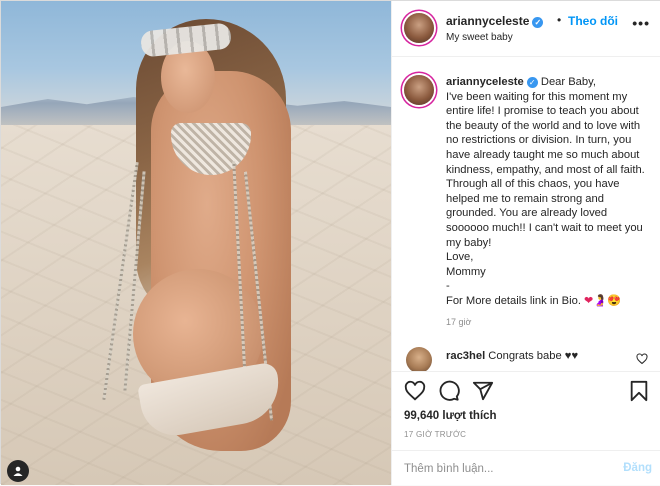 The width and height of the screenshot is (660, 486). I want to click on header-username: ariannyceleste, so click(487, 21).